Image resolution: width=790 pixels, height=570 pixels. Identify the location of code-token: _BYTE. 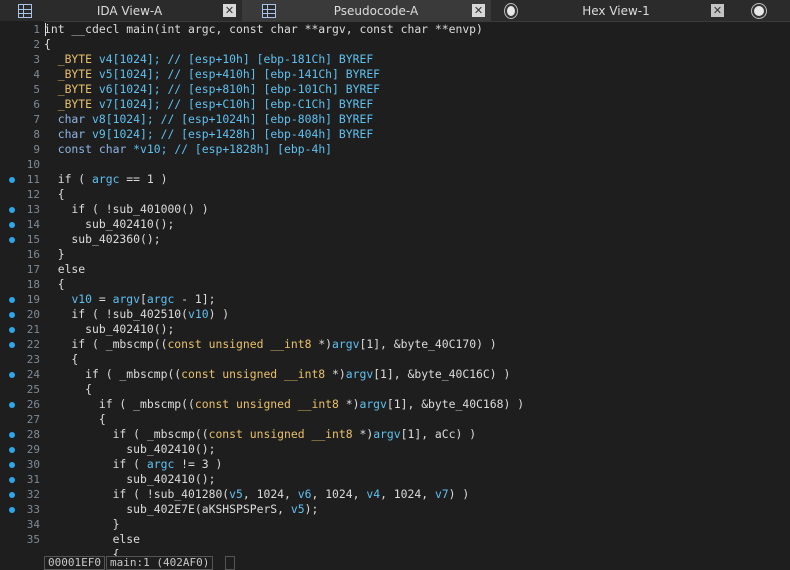
(75, 59).